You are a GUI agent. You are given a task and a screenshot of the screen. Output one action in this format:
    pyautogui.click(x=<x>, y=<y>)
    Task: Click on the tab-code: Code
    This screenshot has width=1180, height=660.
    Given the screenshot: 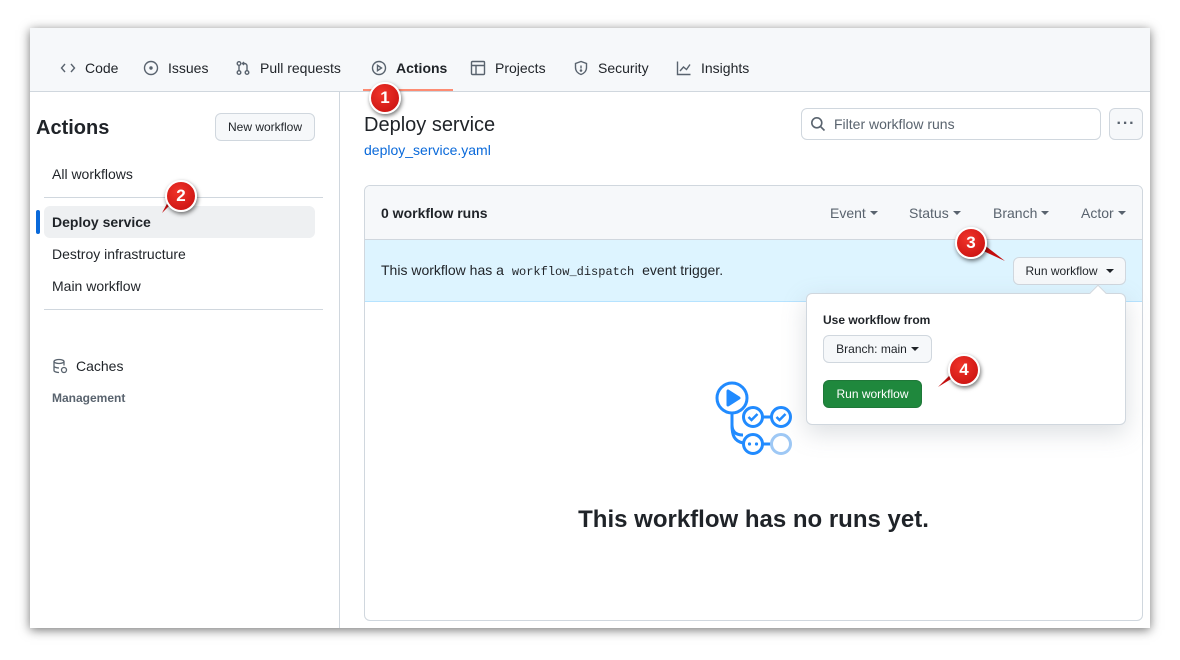 What is the action you would take?
    pyautogui.click(x=89, y=68)
    